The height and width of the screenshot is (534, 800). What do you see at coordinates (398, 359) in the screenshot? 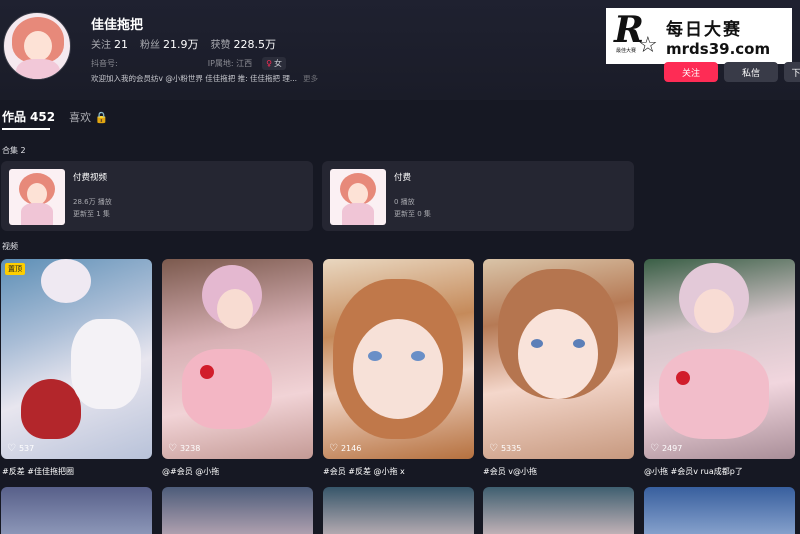
I see `video-card: ♡ 2146` at bounding box center [398, 359].